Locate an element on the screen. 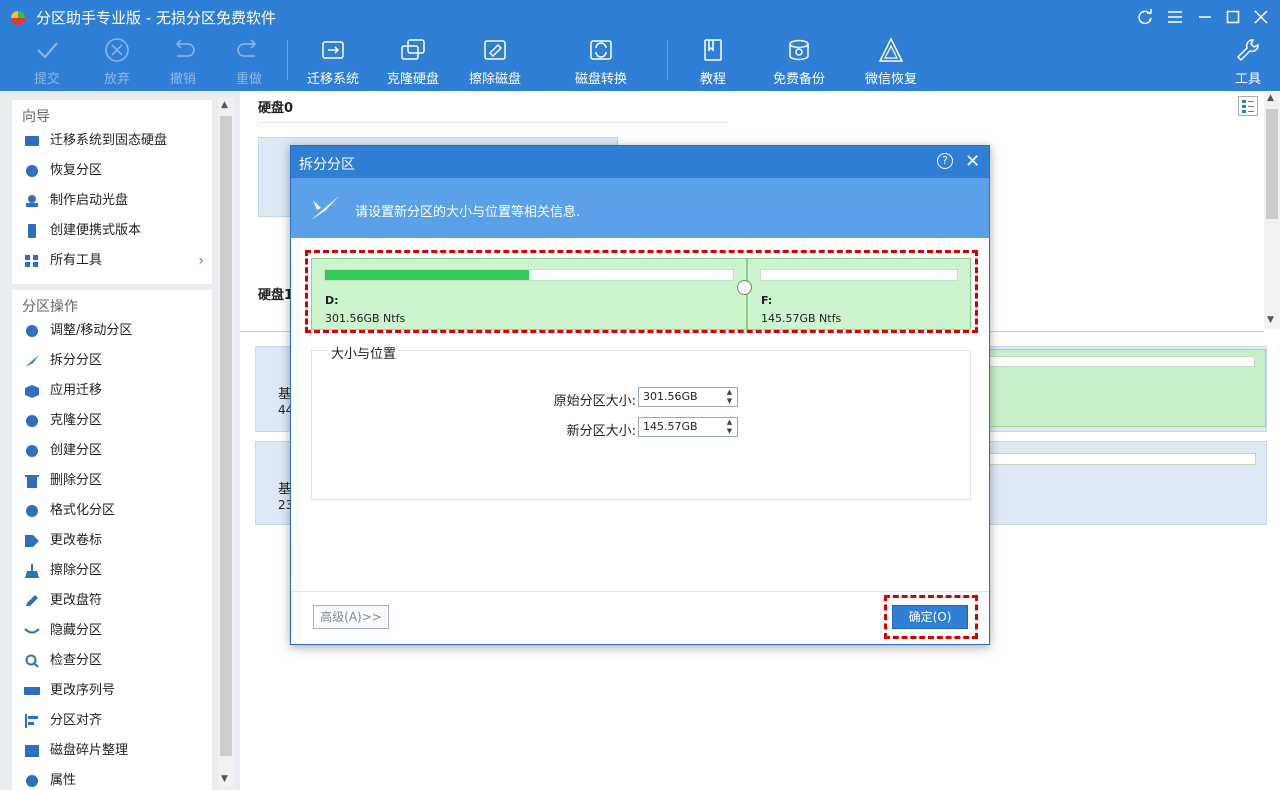 This screenshot has height=790, width=1280. sidebar-item-change-label: 更改卷标 is located at coordinates (112, 541).